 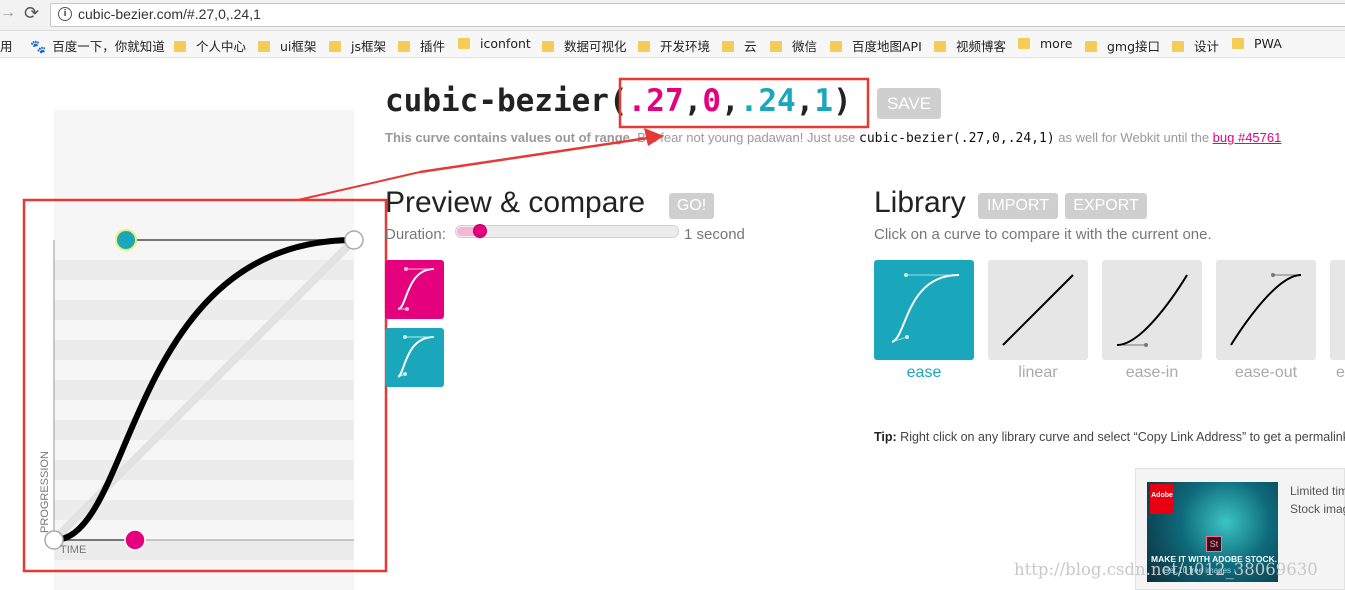 I want to click on library-card-ease-in, so click(x=1152, y=310).